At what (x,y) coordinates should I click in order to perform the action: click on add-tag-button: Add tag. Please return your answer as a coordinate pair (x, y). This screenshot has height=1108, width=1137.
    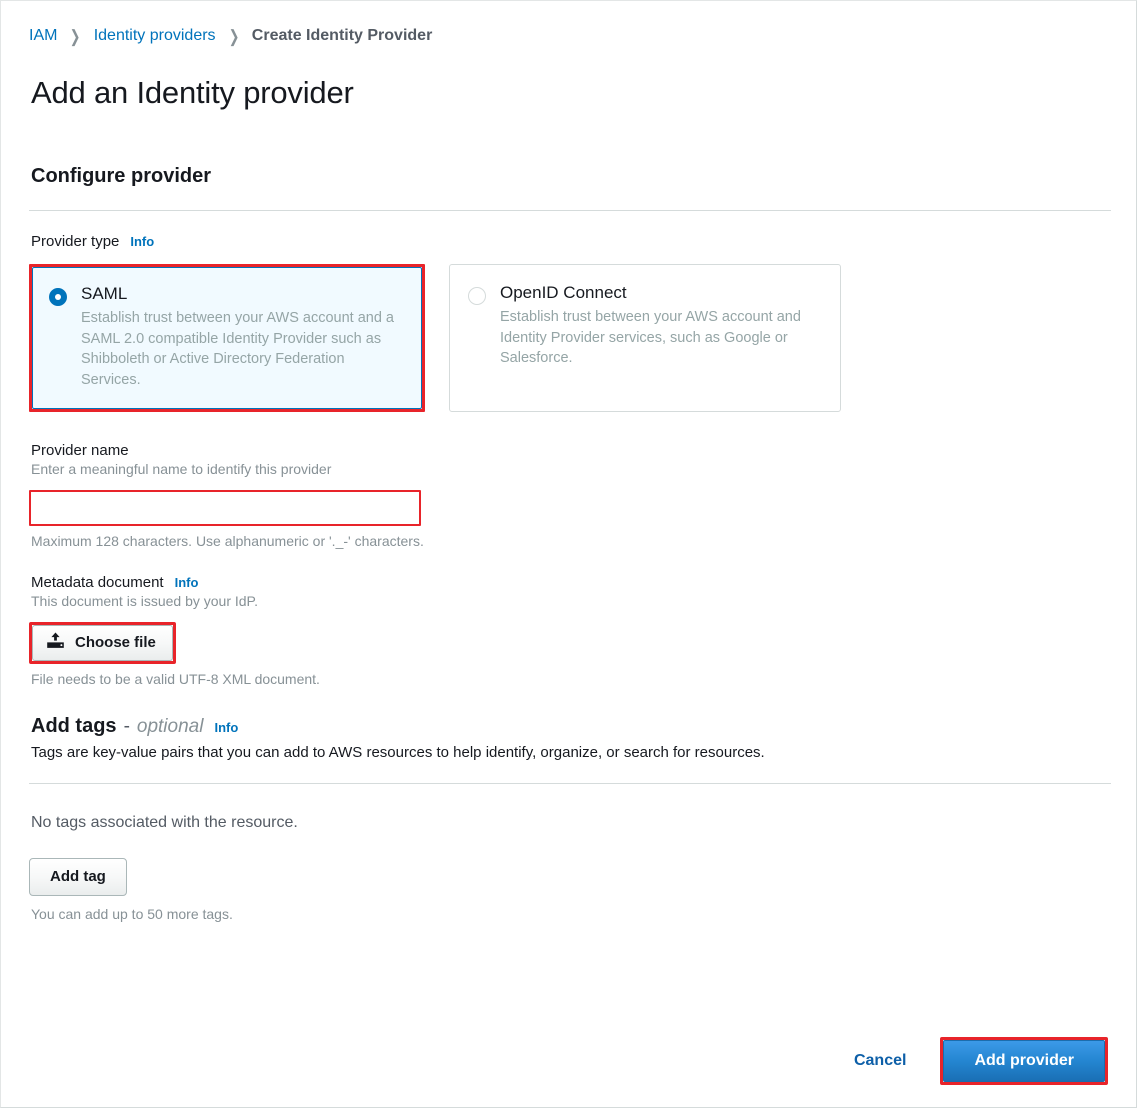
    Looking at the image, I should click on (78, 877).